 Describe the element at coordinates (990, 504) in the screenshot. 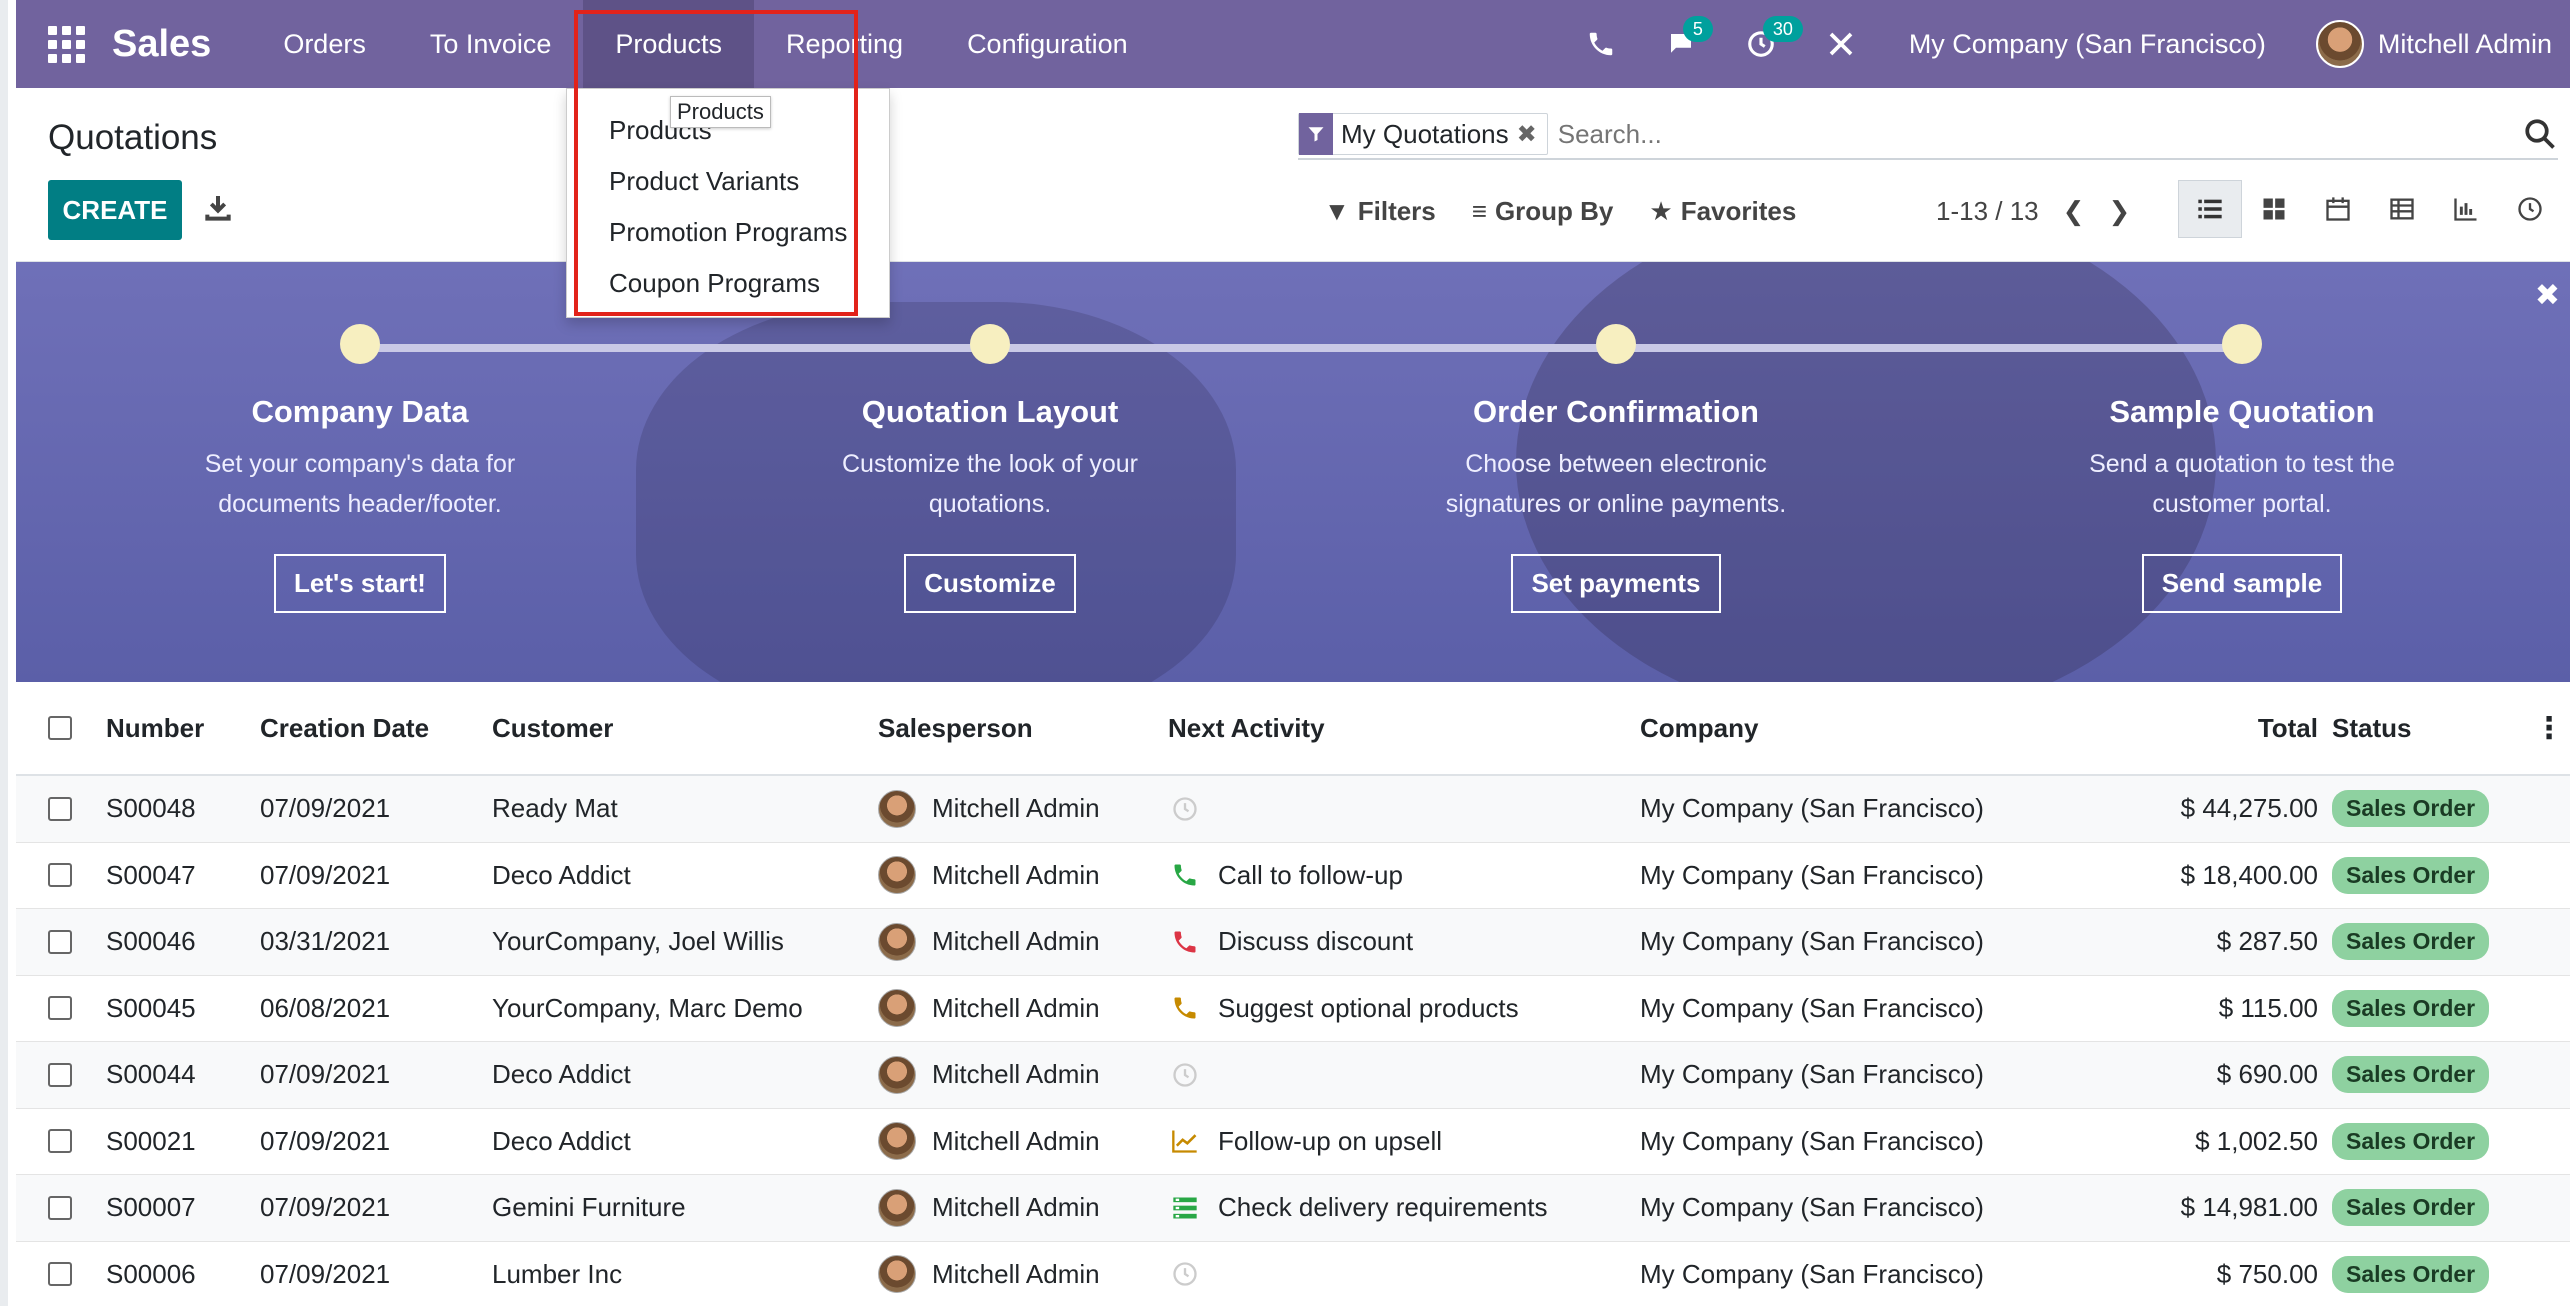

I see `step-description-2: quotations.` at that location.